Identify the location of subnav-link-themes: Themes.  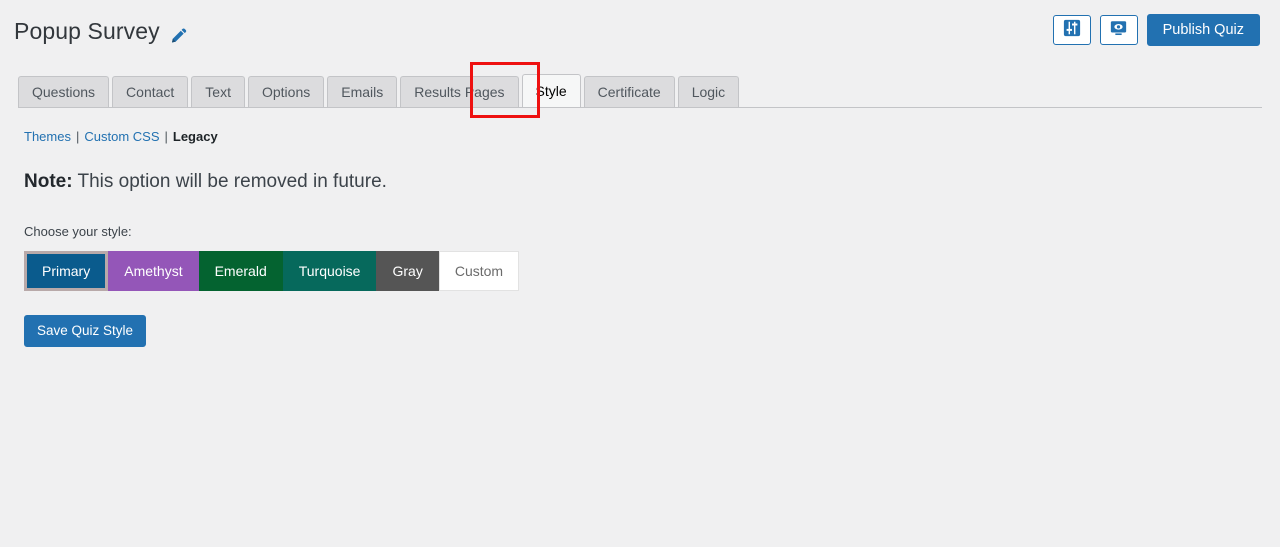
(47, 136).